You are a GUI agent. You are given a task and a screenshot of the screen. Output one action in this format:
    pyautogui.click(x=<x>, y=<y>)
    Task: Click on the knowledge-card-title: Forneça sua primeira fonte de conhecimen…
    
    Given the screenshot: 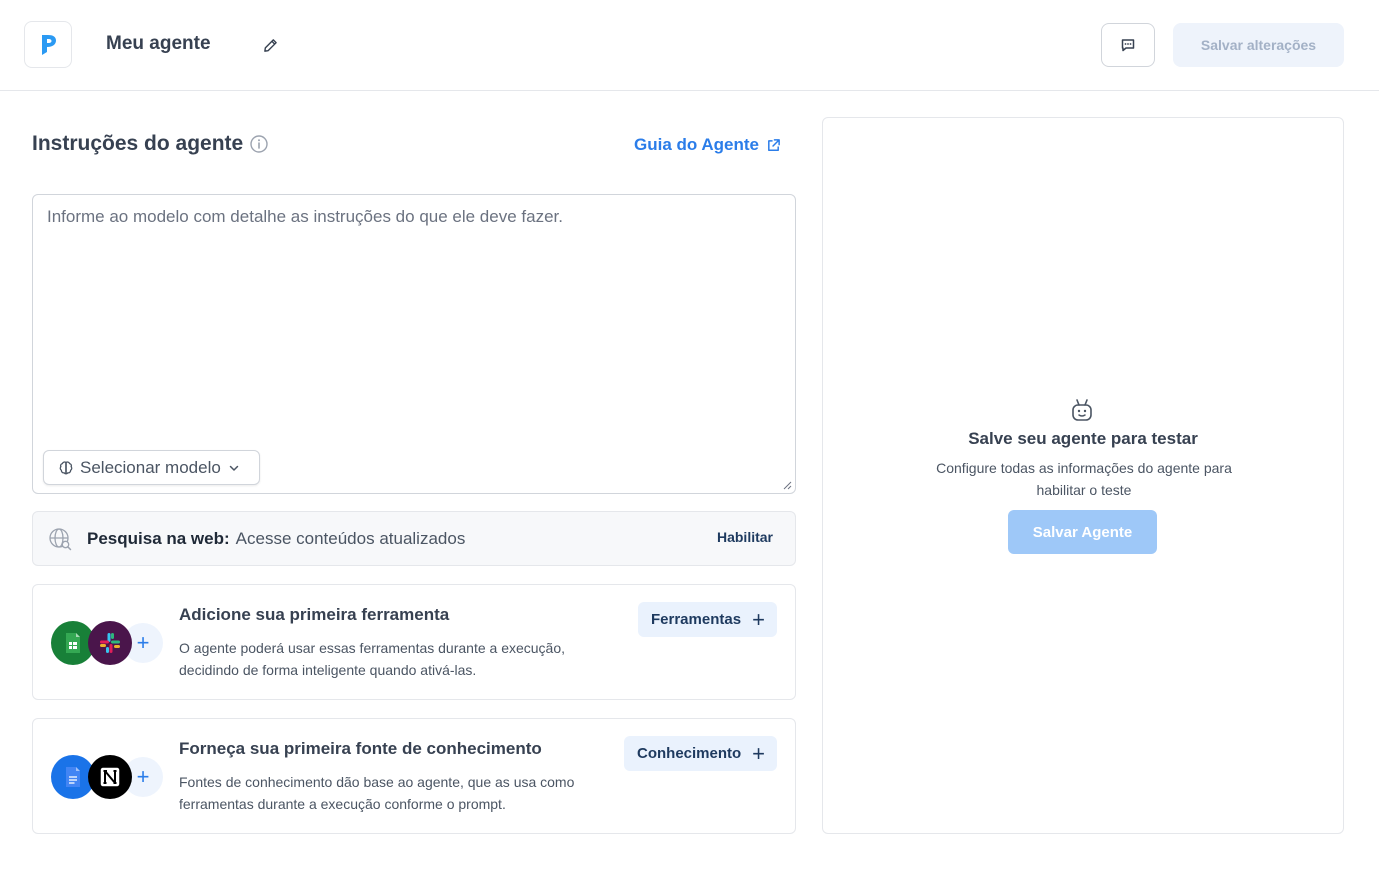 What is the action you would take?
    pyautogui.click(x=360, y=748)
    